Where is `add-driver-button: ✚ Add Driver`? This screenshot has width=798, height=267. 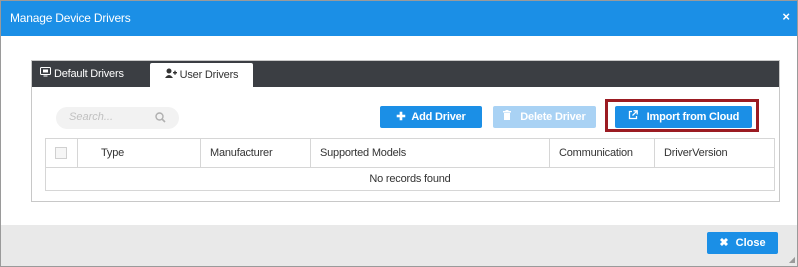 add-driver-button: ✚ Add Driver is located at coordinates (431, 117).